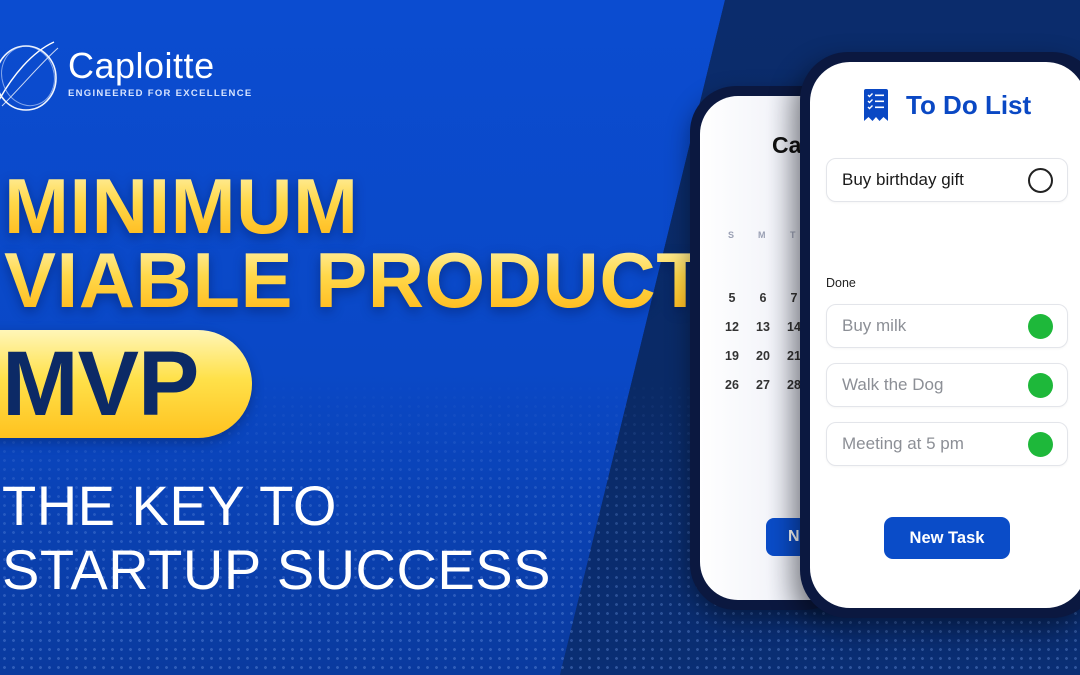 This screenshot has height=675, width=1080. What do you see at coordinates (893, 384) in the screenshot?
I see `task-label: Walk the Dog` at bounding box center [893, 384].